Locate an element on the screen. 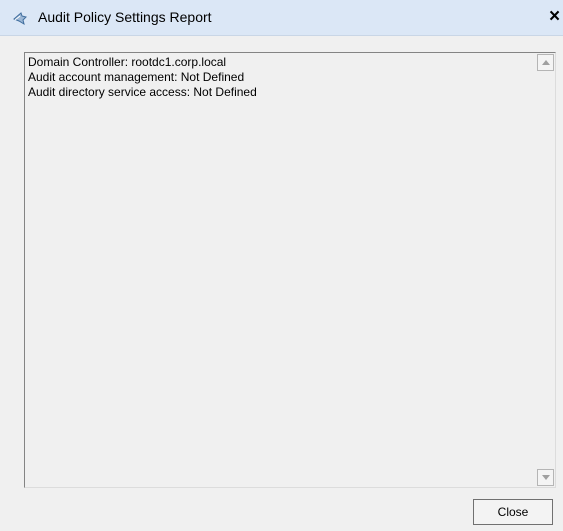  scroll-down-icon is located at coordinates (545, 477).